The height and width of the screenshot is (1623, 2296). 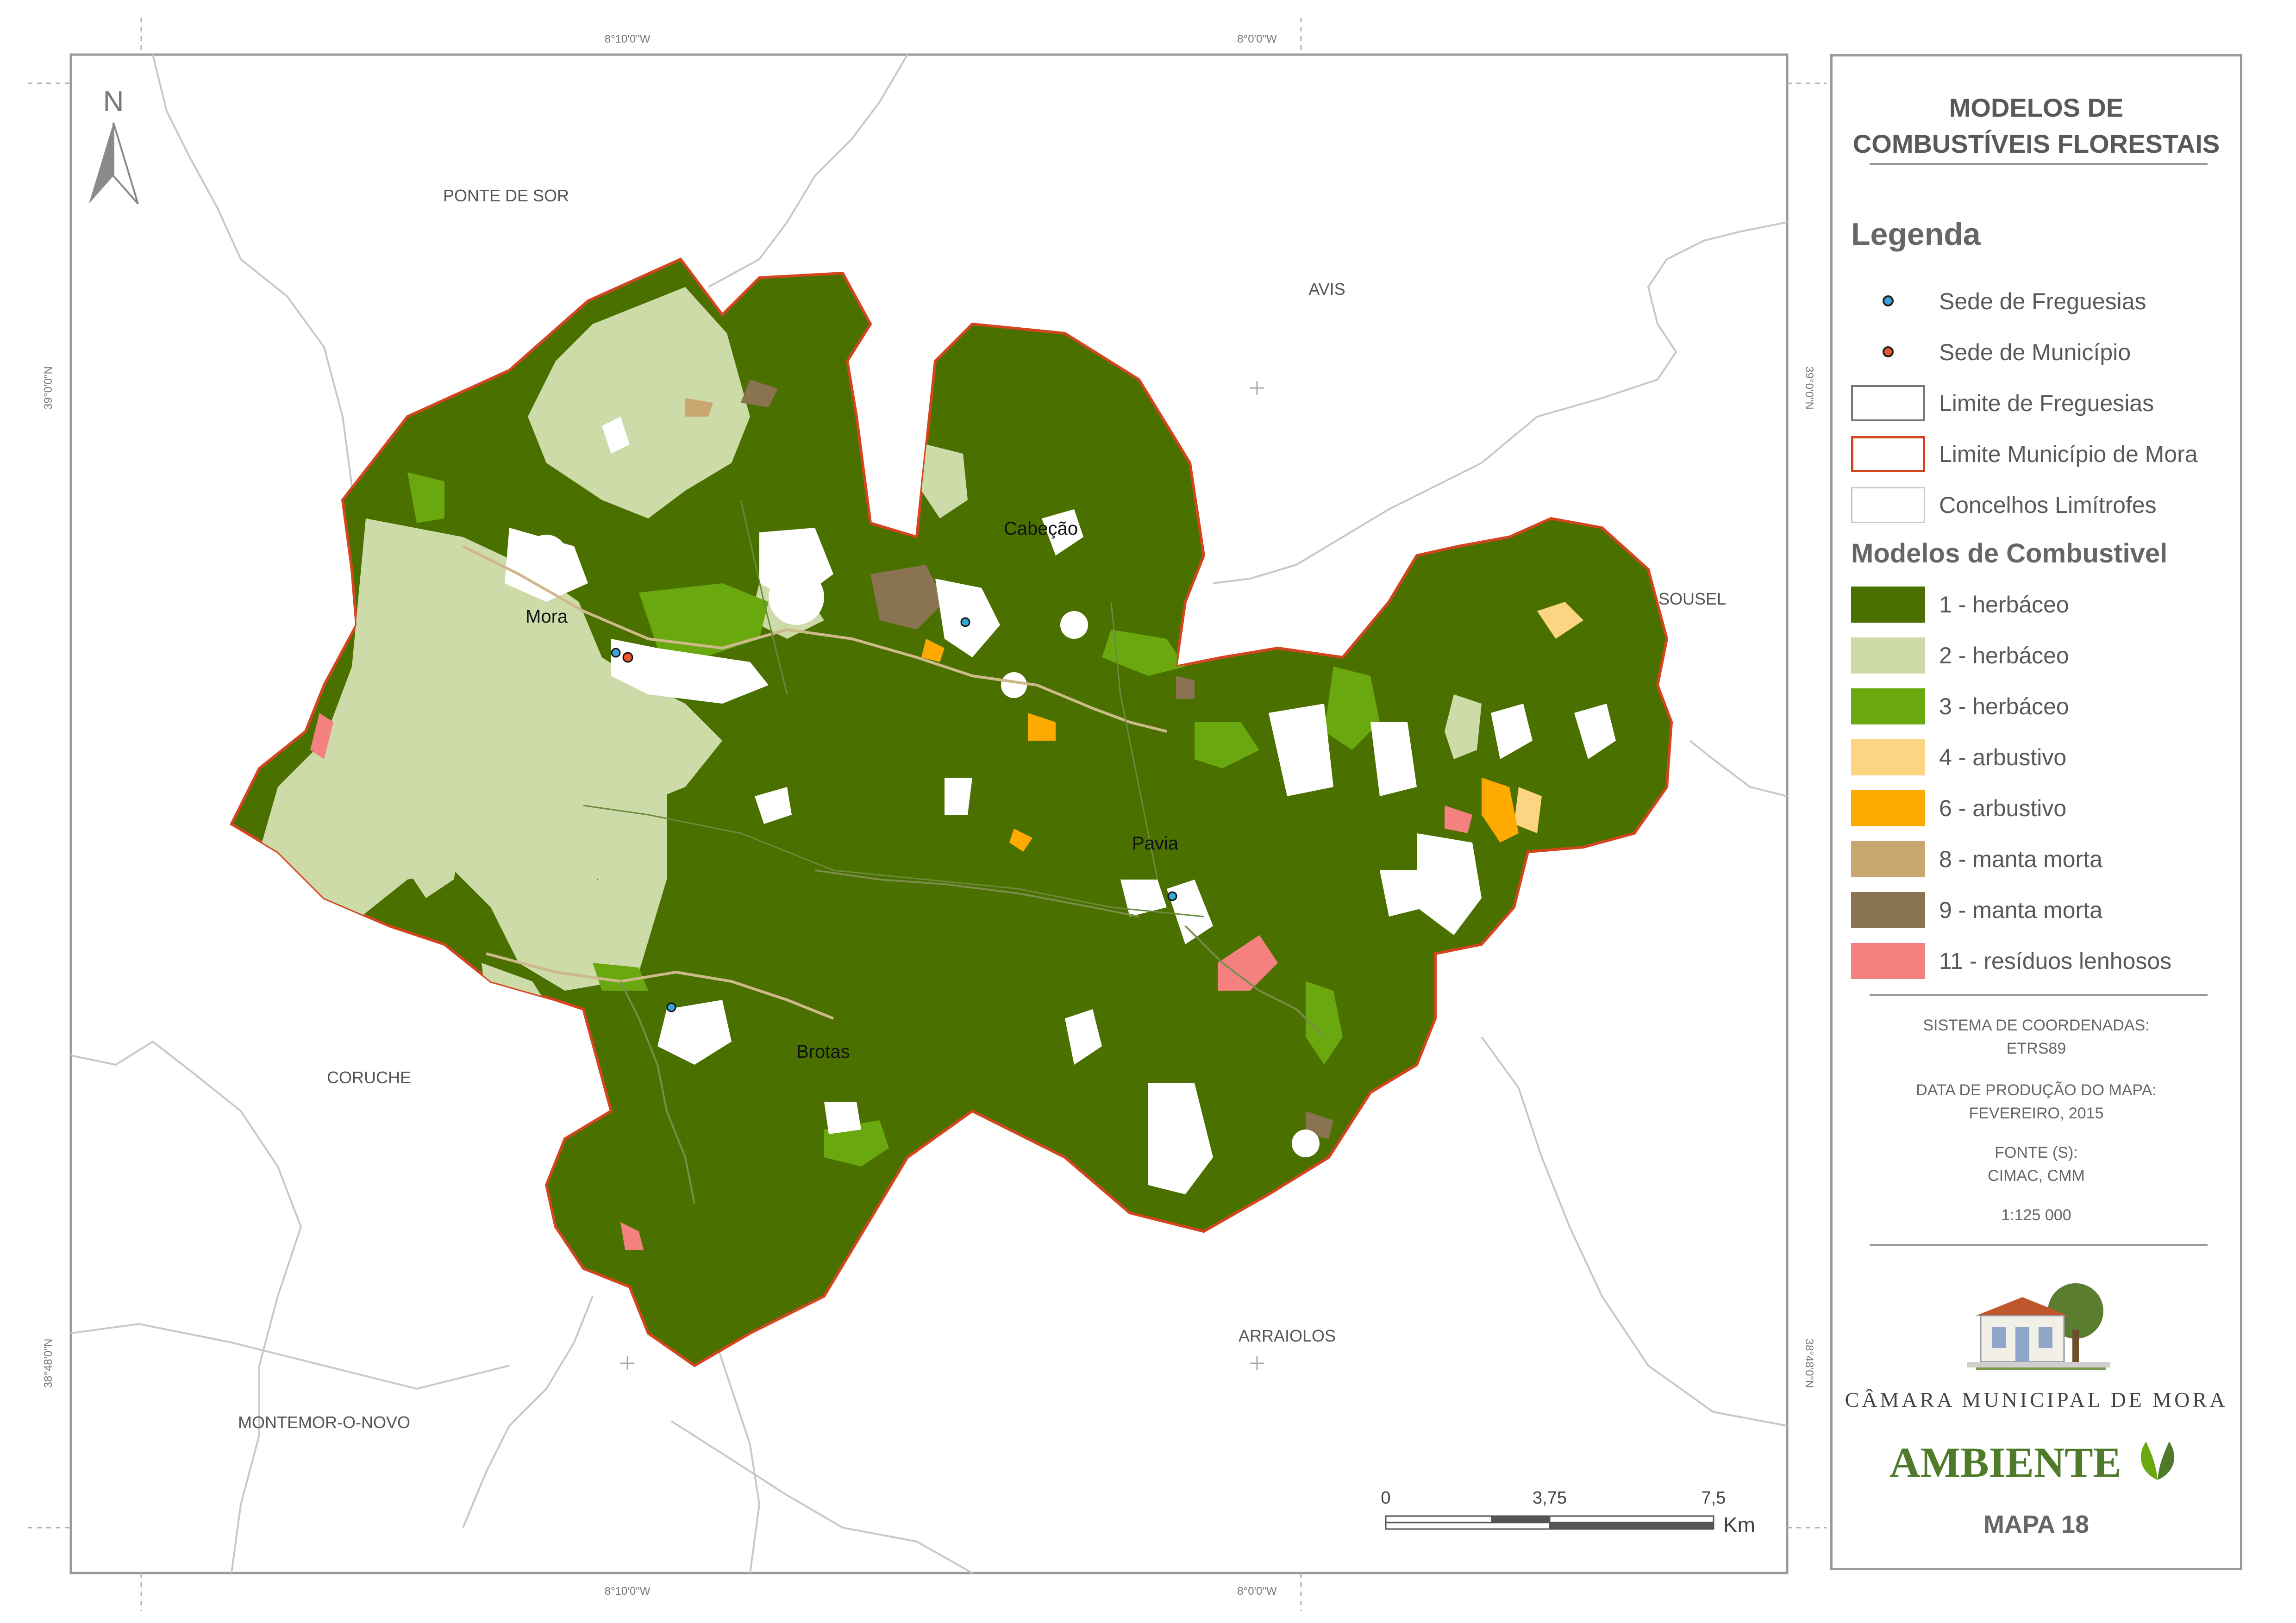 I want to click on legend-label: Limite de Freguesias, so click(x=2046, y=403).